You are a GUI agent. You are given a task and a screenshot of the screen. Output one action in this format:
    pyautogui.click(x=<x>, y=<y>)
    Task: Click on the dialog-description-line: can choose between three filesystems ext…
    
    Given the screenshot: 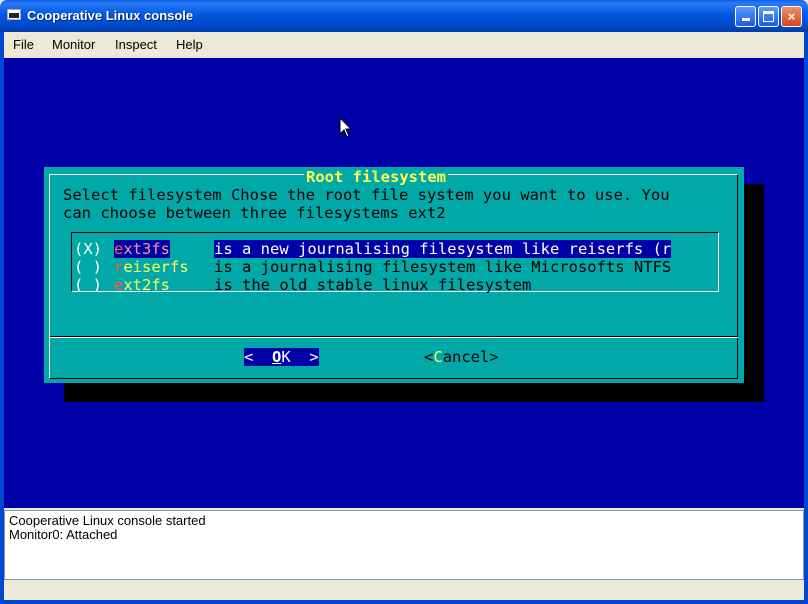 What is the action you would take?
    pyautogui.click(x=254, y=213)
    